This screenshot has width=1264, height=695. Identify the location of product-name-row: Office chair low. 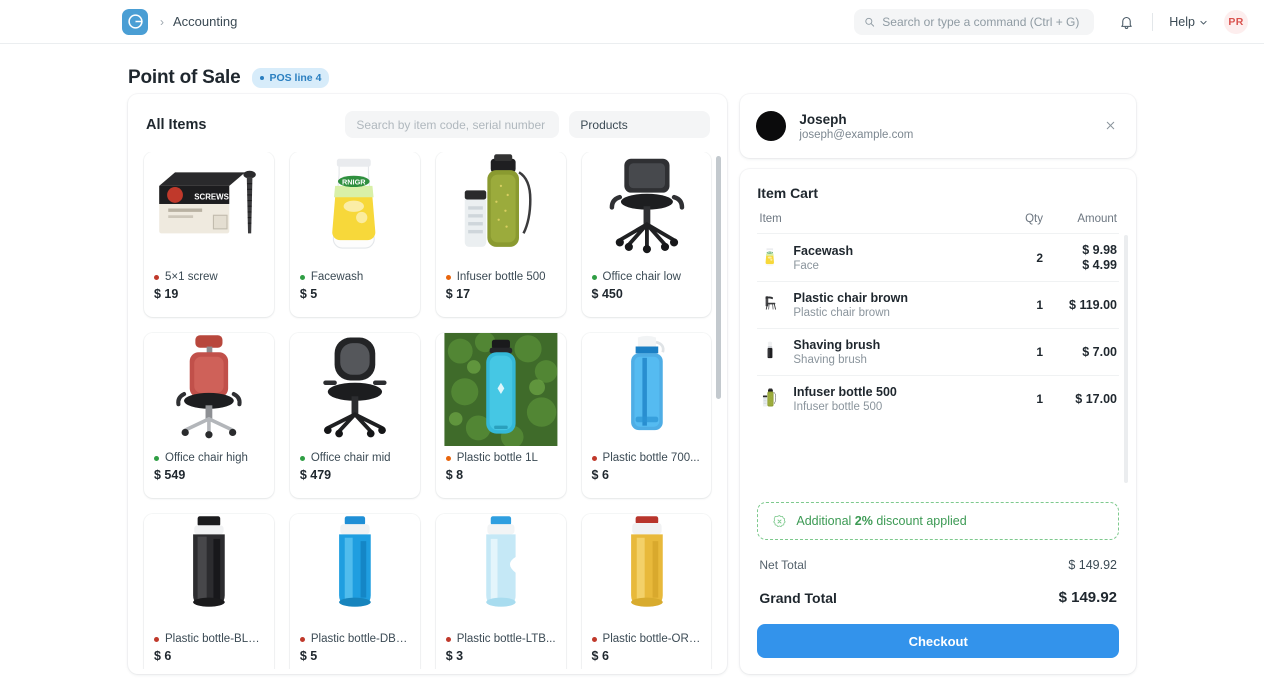
(646, 277).